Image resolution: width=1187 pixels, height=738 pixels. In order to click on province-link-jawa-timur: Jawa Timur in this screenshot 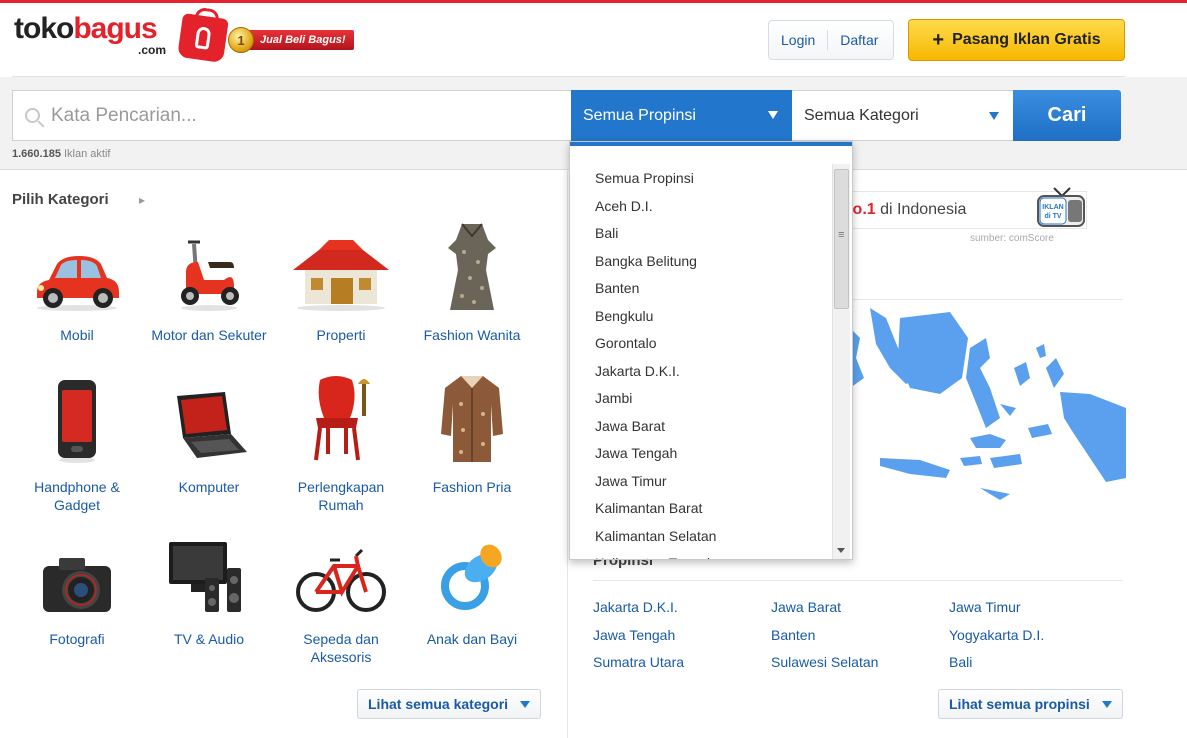, I will do `click(985, 607)`.